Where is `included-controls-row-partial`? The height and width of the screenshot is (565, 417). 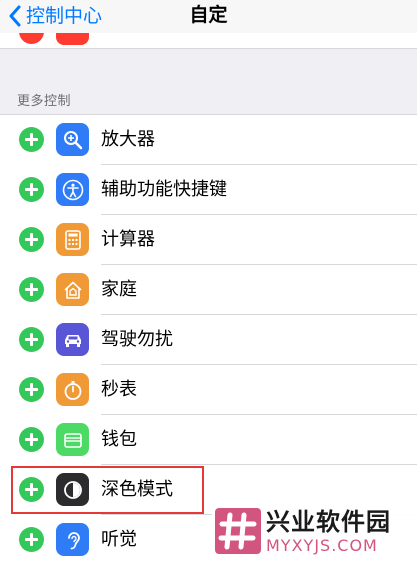 included-controls-row-partial is located at coordinates (208, 41).